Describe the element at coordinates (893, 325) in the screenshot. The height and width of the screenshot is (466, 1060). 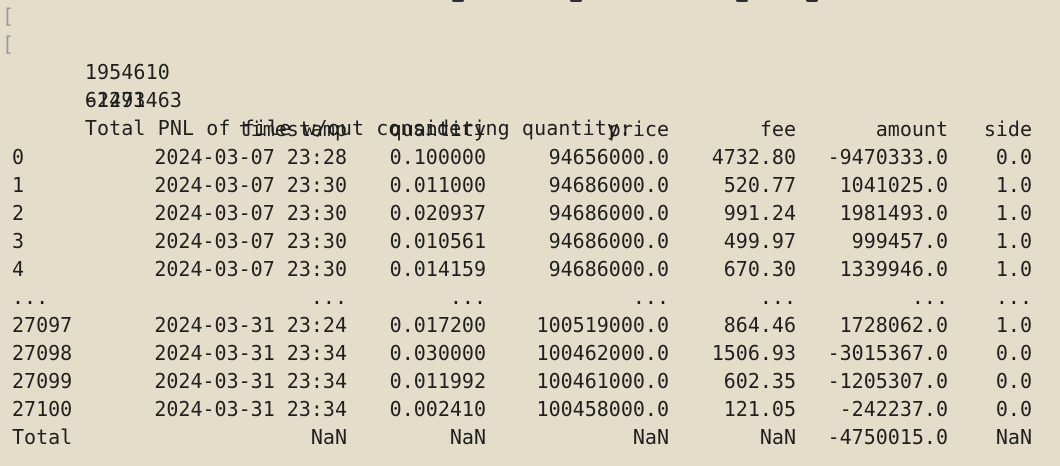
I see `cell-amount: 1728062.0` at that location.